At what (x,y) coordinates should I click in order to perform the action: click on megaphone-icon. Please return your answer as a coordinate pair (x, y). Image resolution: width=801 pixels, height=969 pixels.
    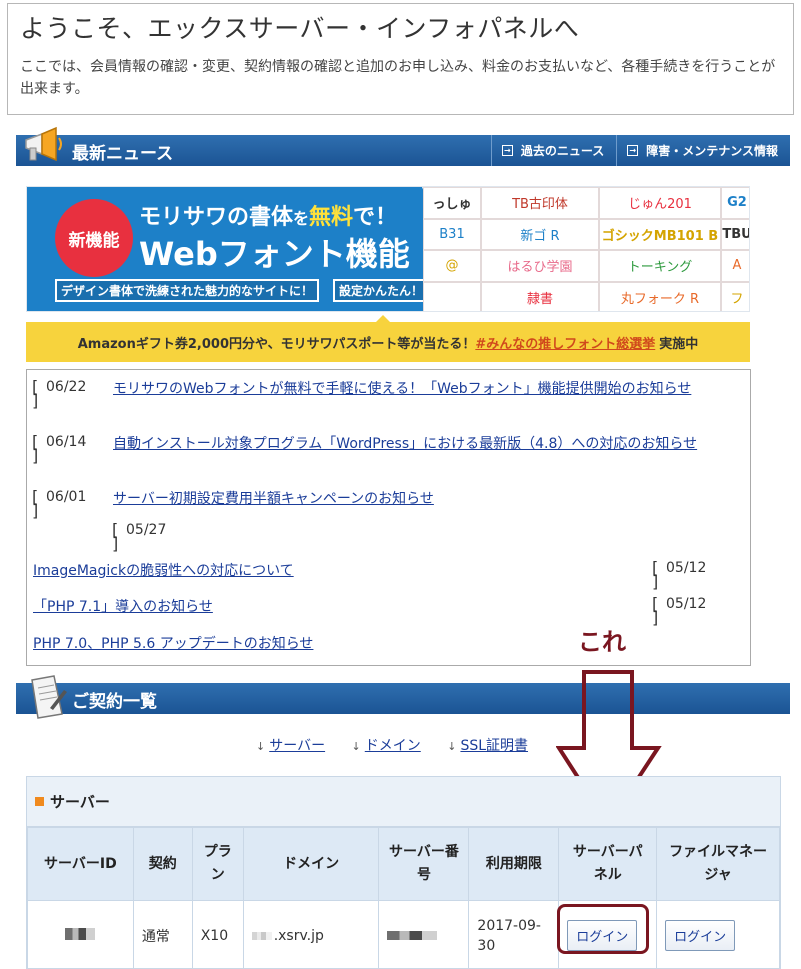
    Looking at the image, I should click on (43, 144).